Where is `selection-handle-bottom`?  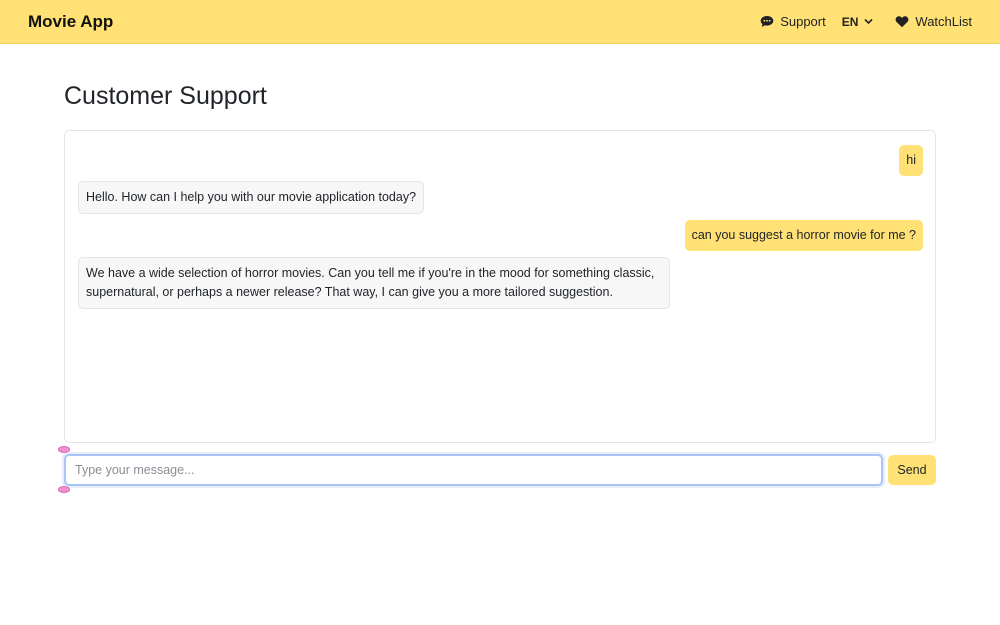 selection-handle-bottom is located at coordinates (64, 489).